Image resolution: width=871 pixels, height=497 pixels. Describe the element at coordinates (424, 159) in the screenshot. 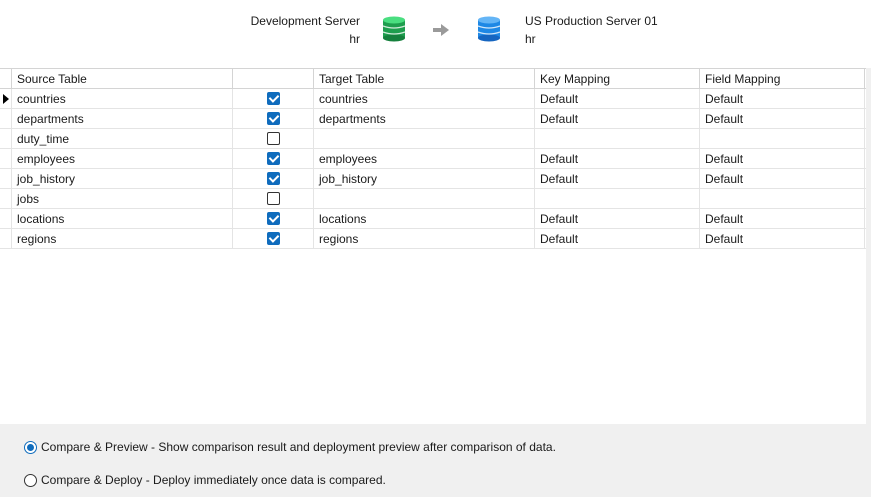

I see `target-table-cell: employees` at that location.